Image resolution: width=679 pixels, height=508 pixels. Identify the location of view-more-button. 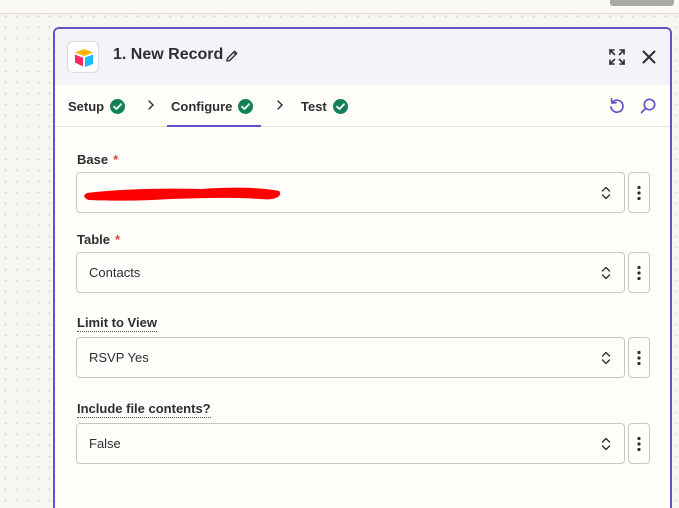
(639, 357).